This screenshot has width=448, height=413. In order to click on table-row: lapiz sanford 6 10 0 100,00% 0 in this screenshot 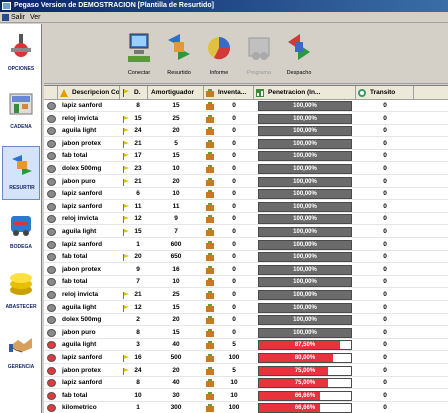, I will do `click(246, 194)`.